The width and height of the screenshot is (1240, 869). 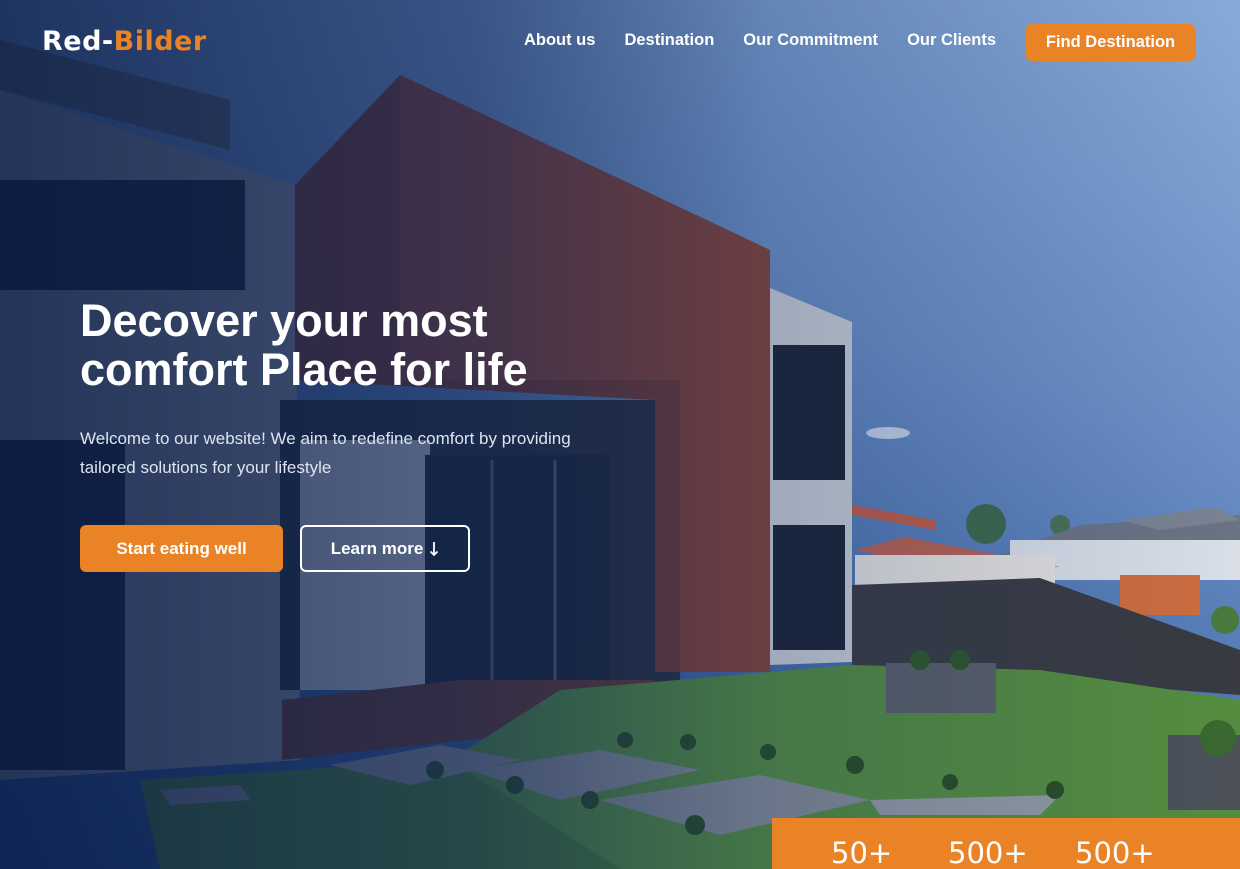 What do you see at coordinates (560, 40) in the screenshot?
I see `nav-link-about-us: About us` at bounding box center [560, 40].